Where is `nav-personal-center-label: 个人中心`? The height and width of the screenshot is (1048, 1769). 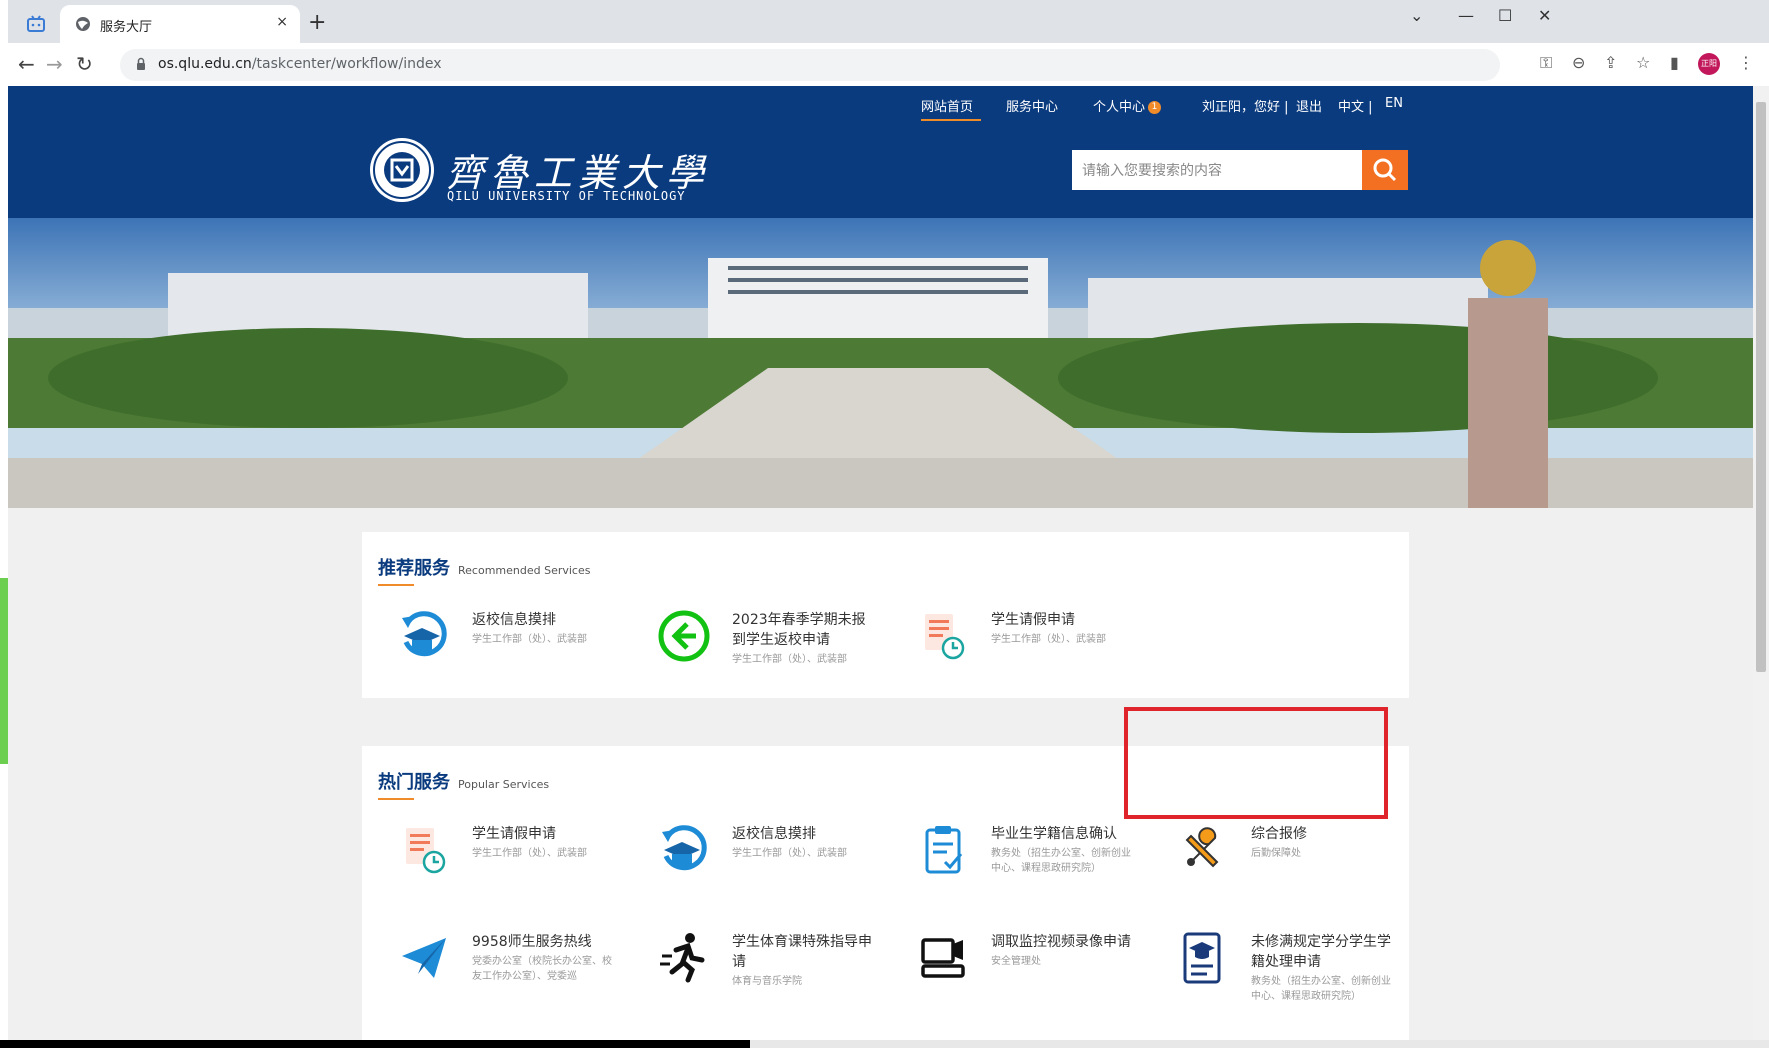 nav-personal-center-label: 个人中心 is located at coordinates (1119, 107).